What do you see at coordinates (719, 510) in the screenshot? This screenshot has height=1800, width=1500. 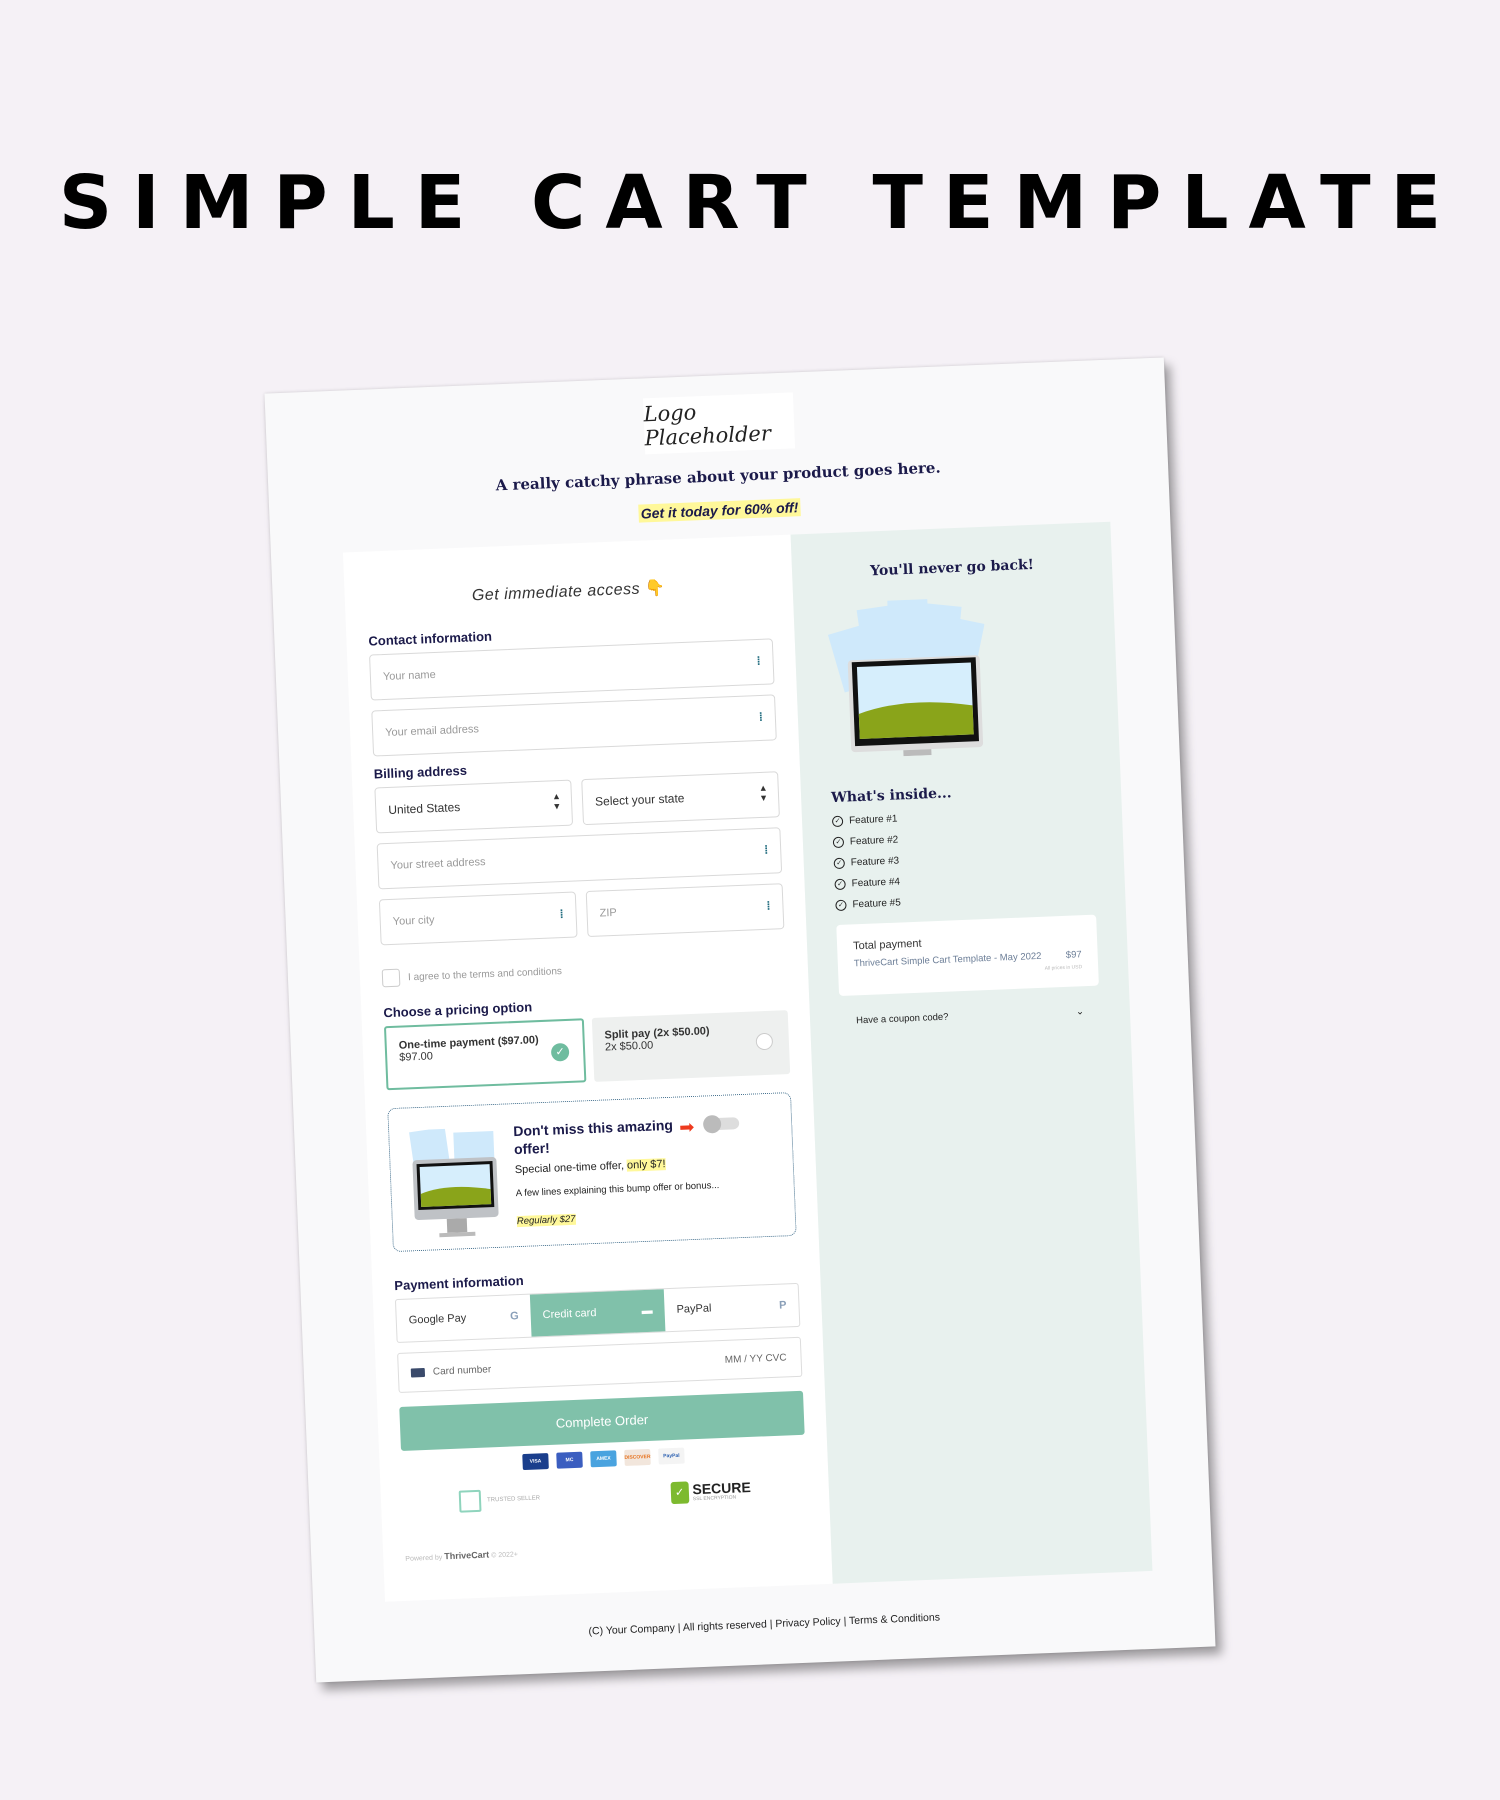 I see `promo-text: Get it today for 60% off!` at bounding box center [719, 510].